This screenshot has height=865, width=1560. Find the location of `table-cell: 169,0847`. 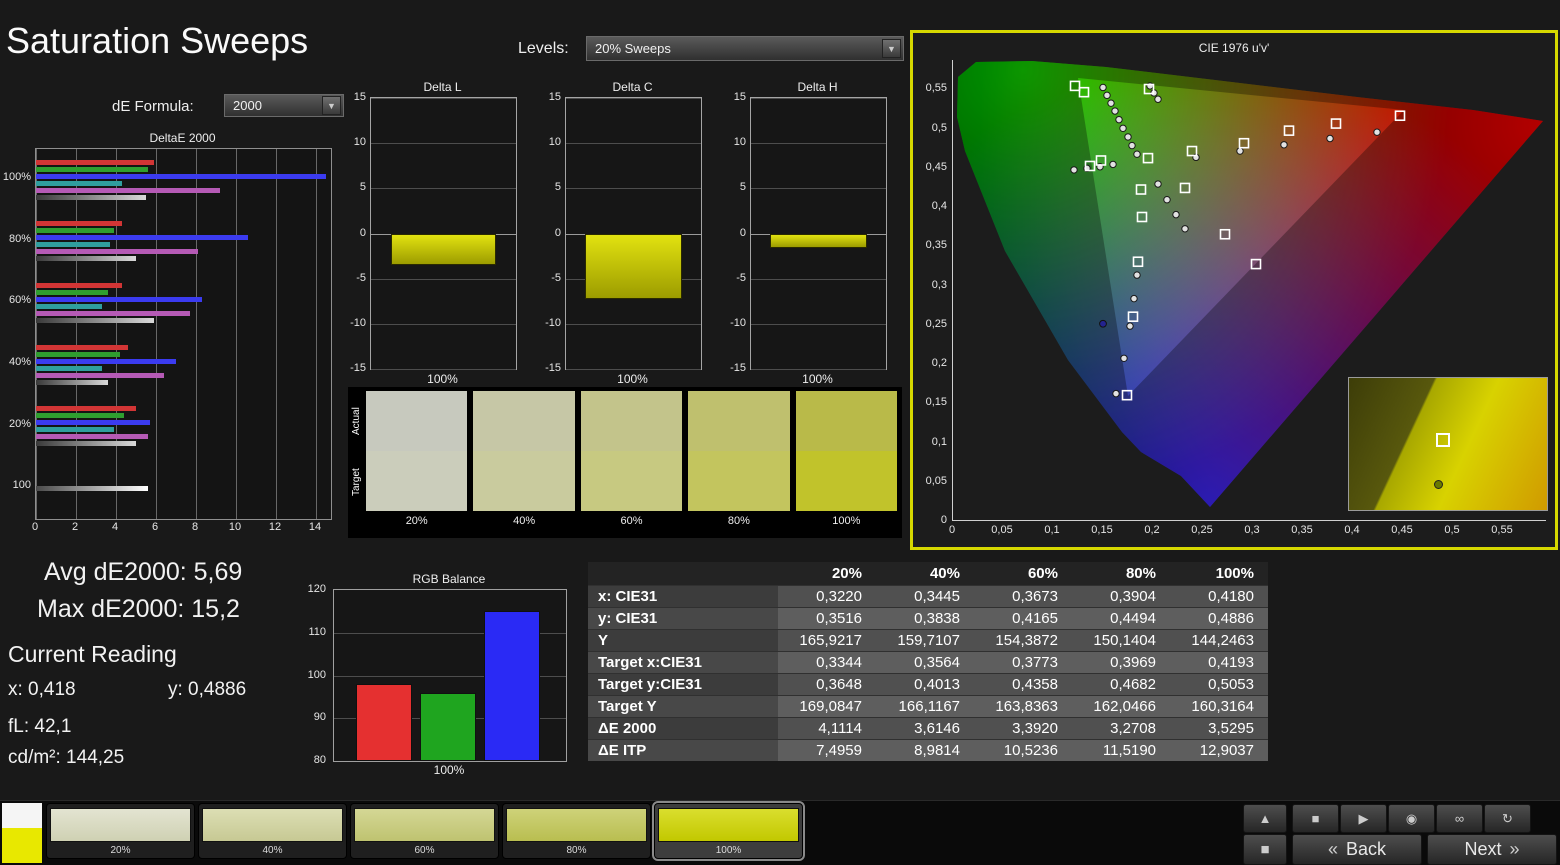

table-cell: 169,0847 is located at coordinates (827, 706).